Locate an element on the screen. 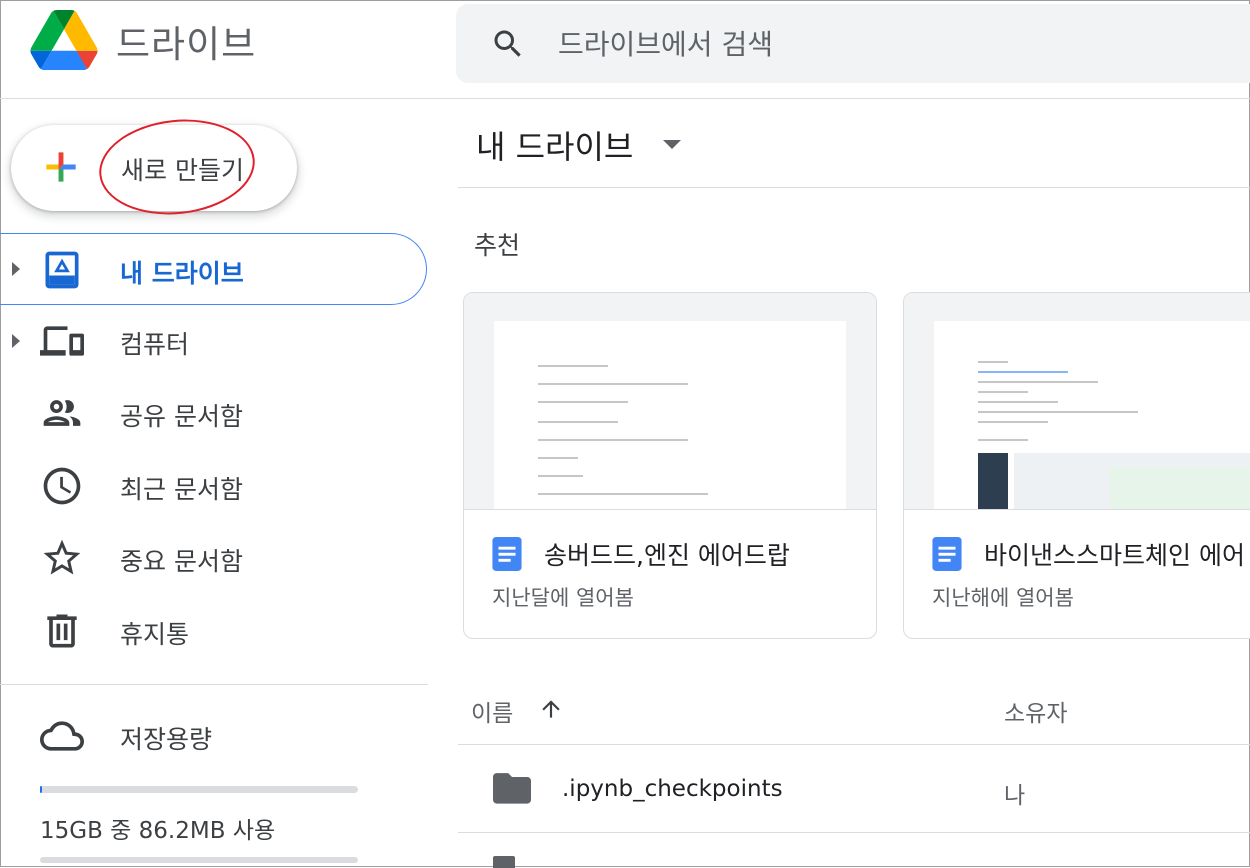 The height and width of the screenshot is (868, 1250). storage-bar is located at coordinates (199, 789).